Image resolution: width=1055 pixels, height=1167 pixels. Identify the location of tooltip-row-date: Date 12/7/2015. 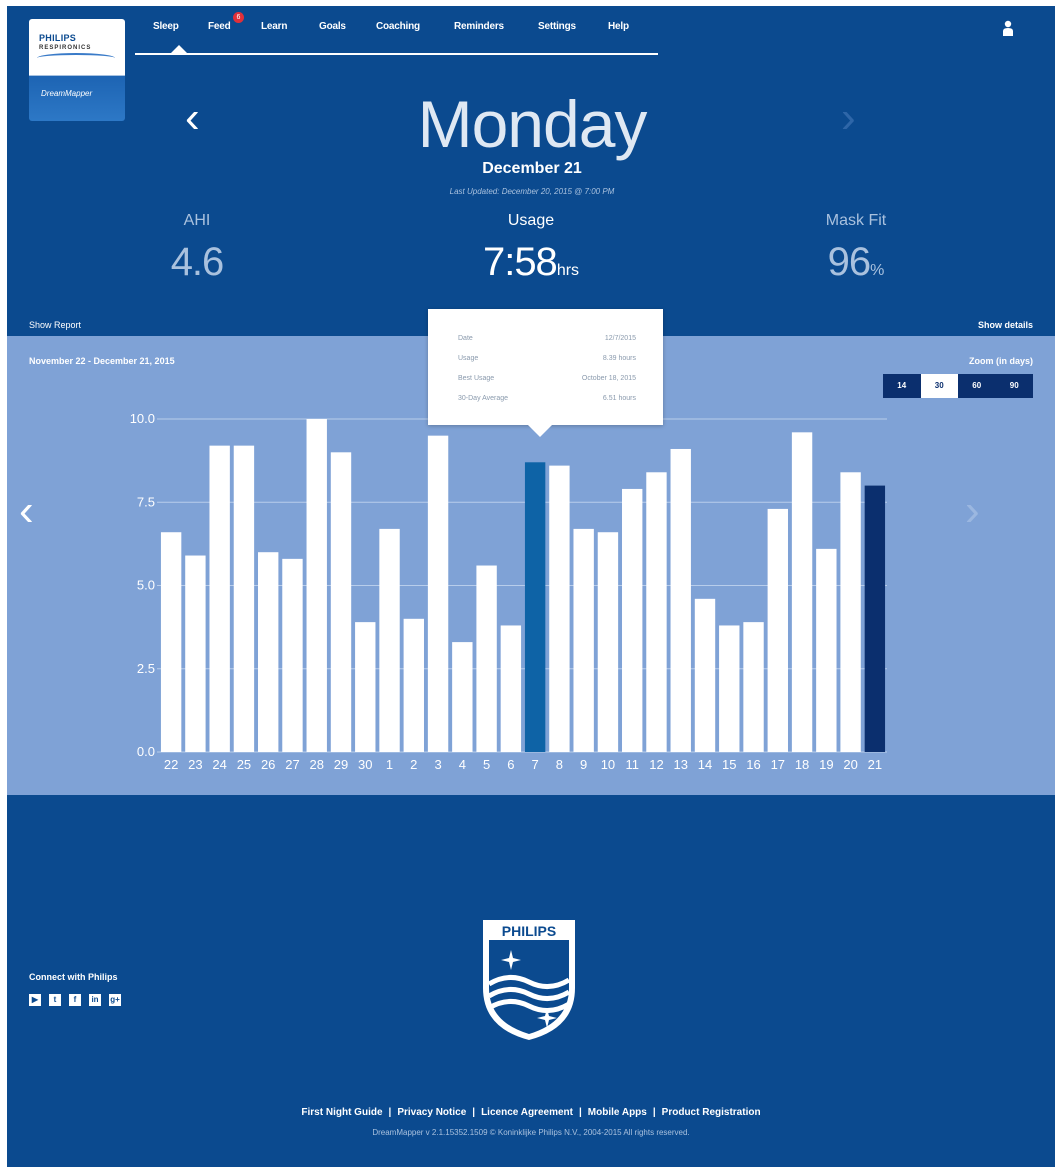
(547, 338).